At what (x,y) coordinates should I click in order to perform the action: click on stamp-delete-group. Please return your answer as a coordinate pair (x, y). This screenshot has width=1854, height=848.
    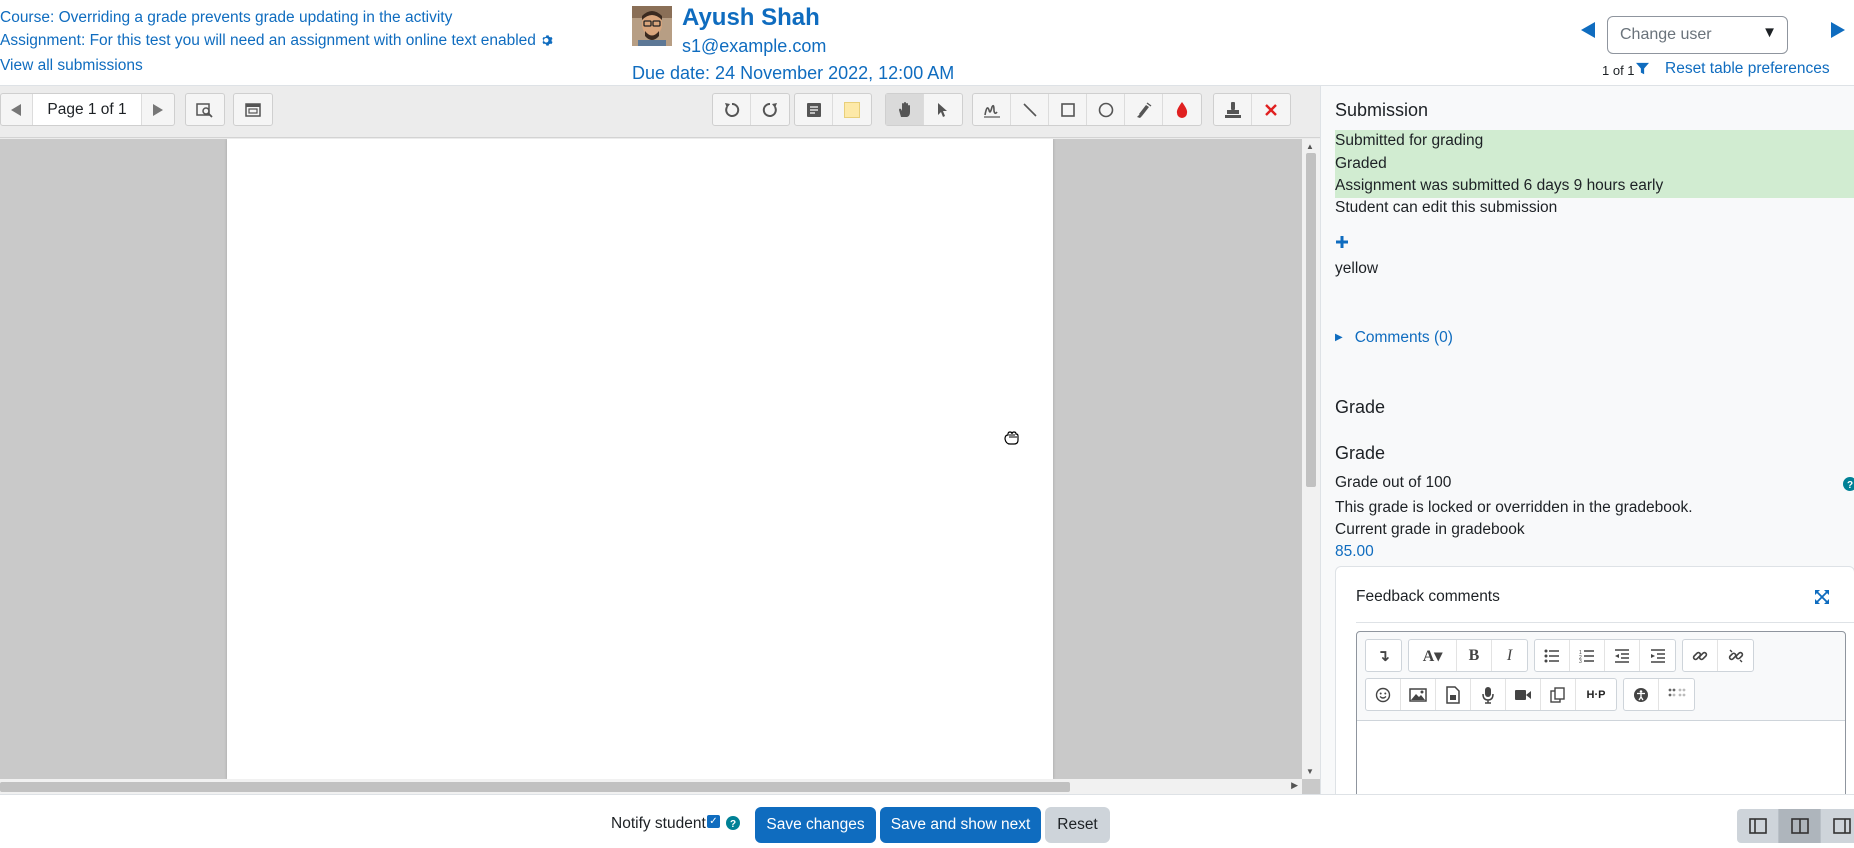
    Looking at the image, I should click on (1252, 109).